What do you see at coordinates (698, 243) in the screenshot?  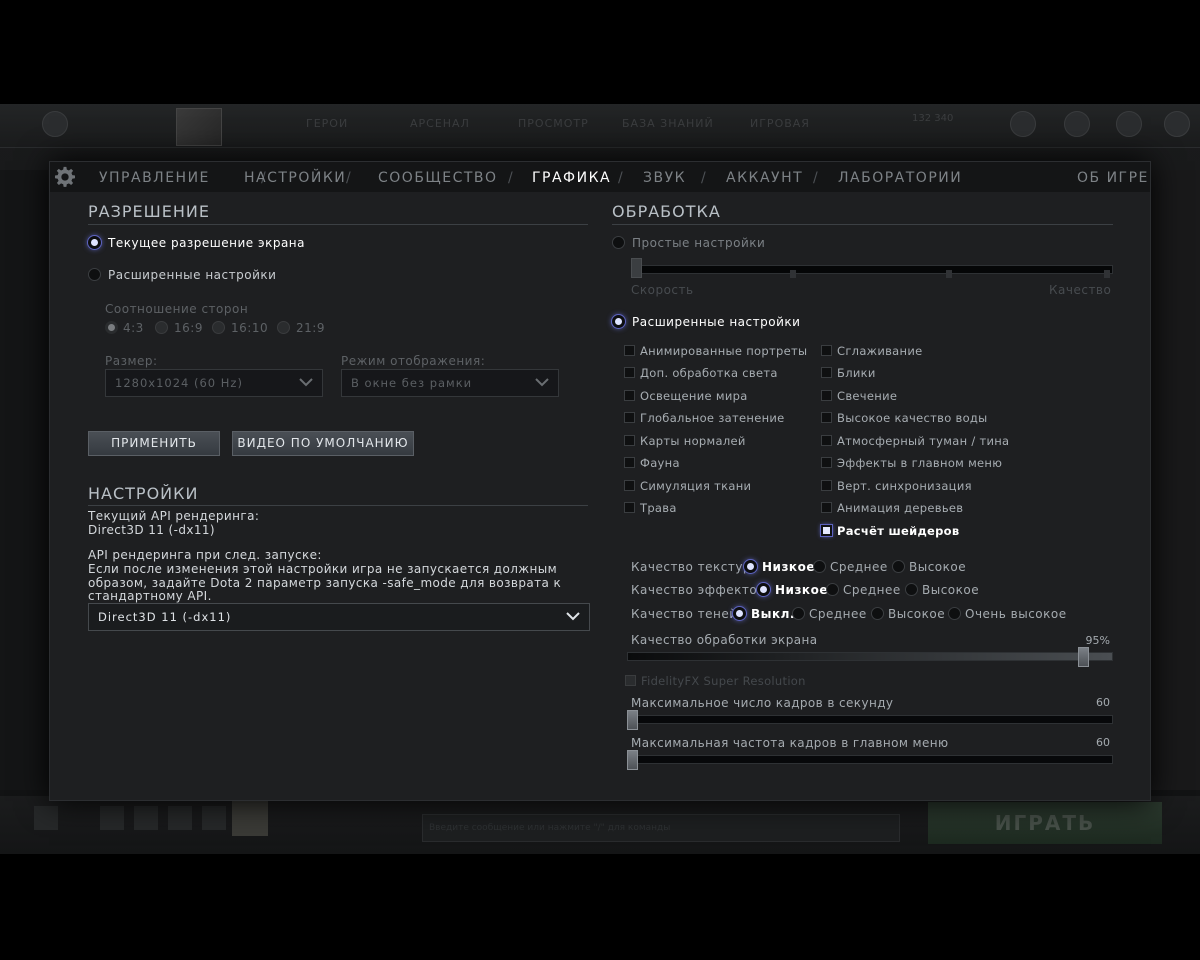 I see `simple-settings-label: Простые настройки` at bounding box center [698, 243].